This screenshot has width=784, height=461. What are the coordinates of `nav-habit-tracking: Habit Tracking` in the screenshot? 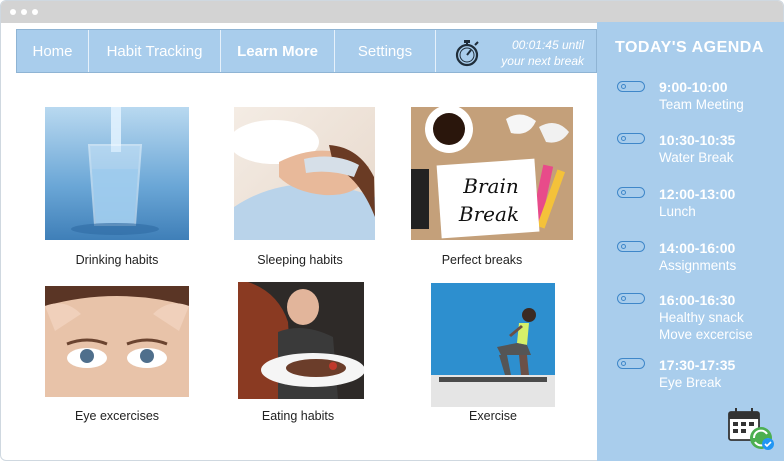 It's located at (155, 51).